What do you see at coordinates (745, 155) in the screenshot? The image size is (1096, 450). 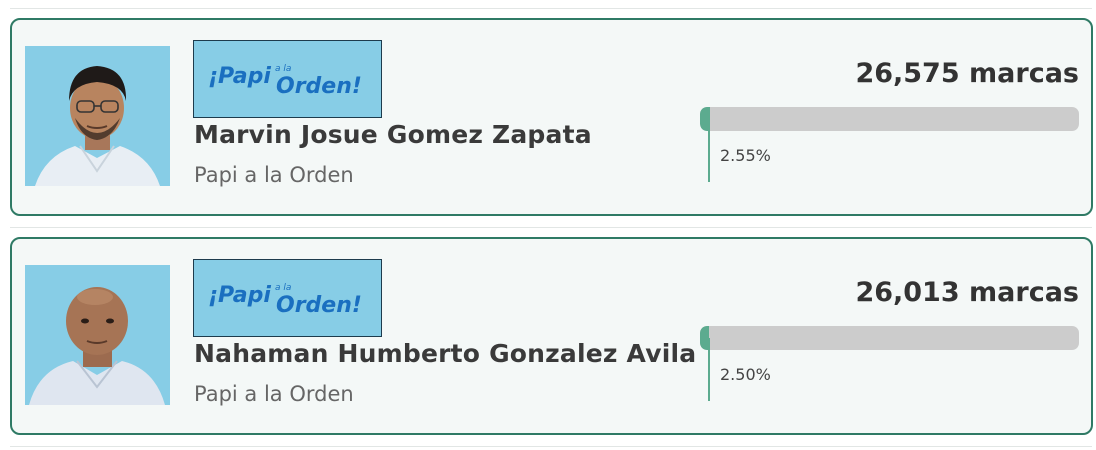 I see `vote-percentage: 2.55%` at bounding box center [745, 155].